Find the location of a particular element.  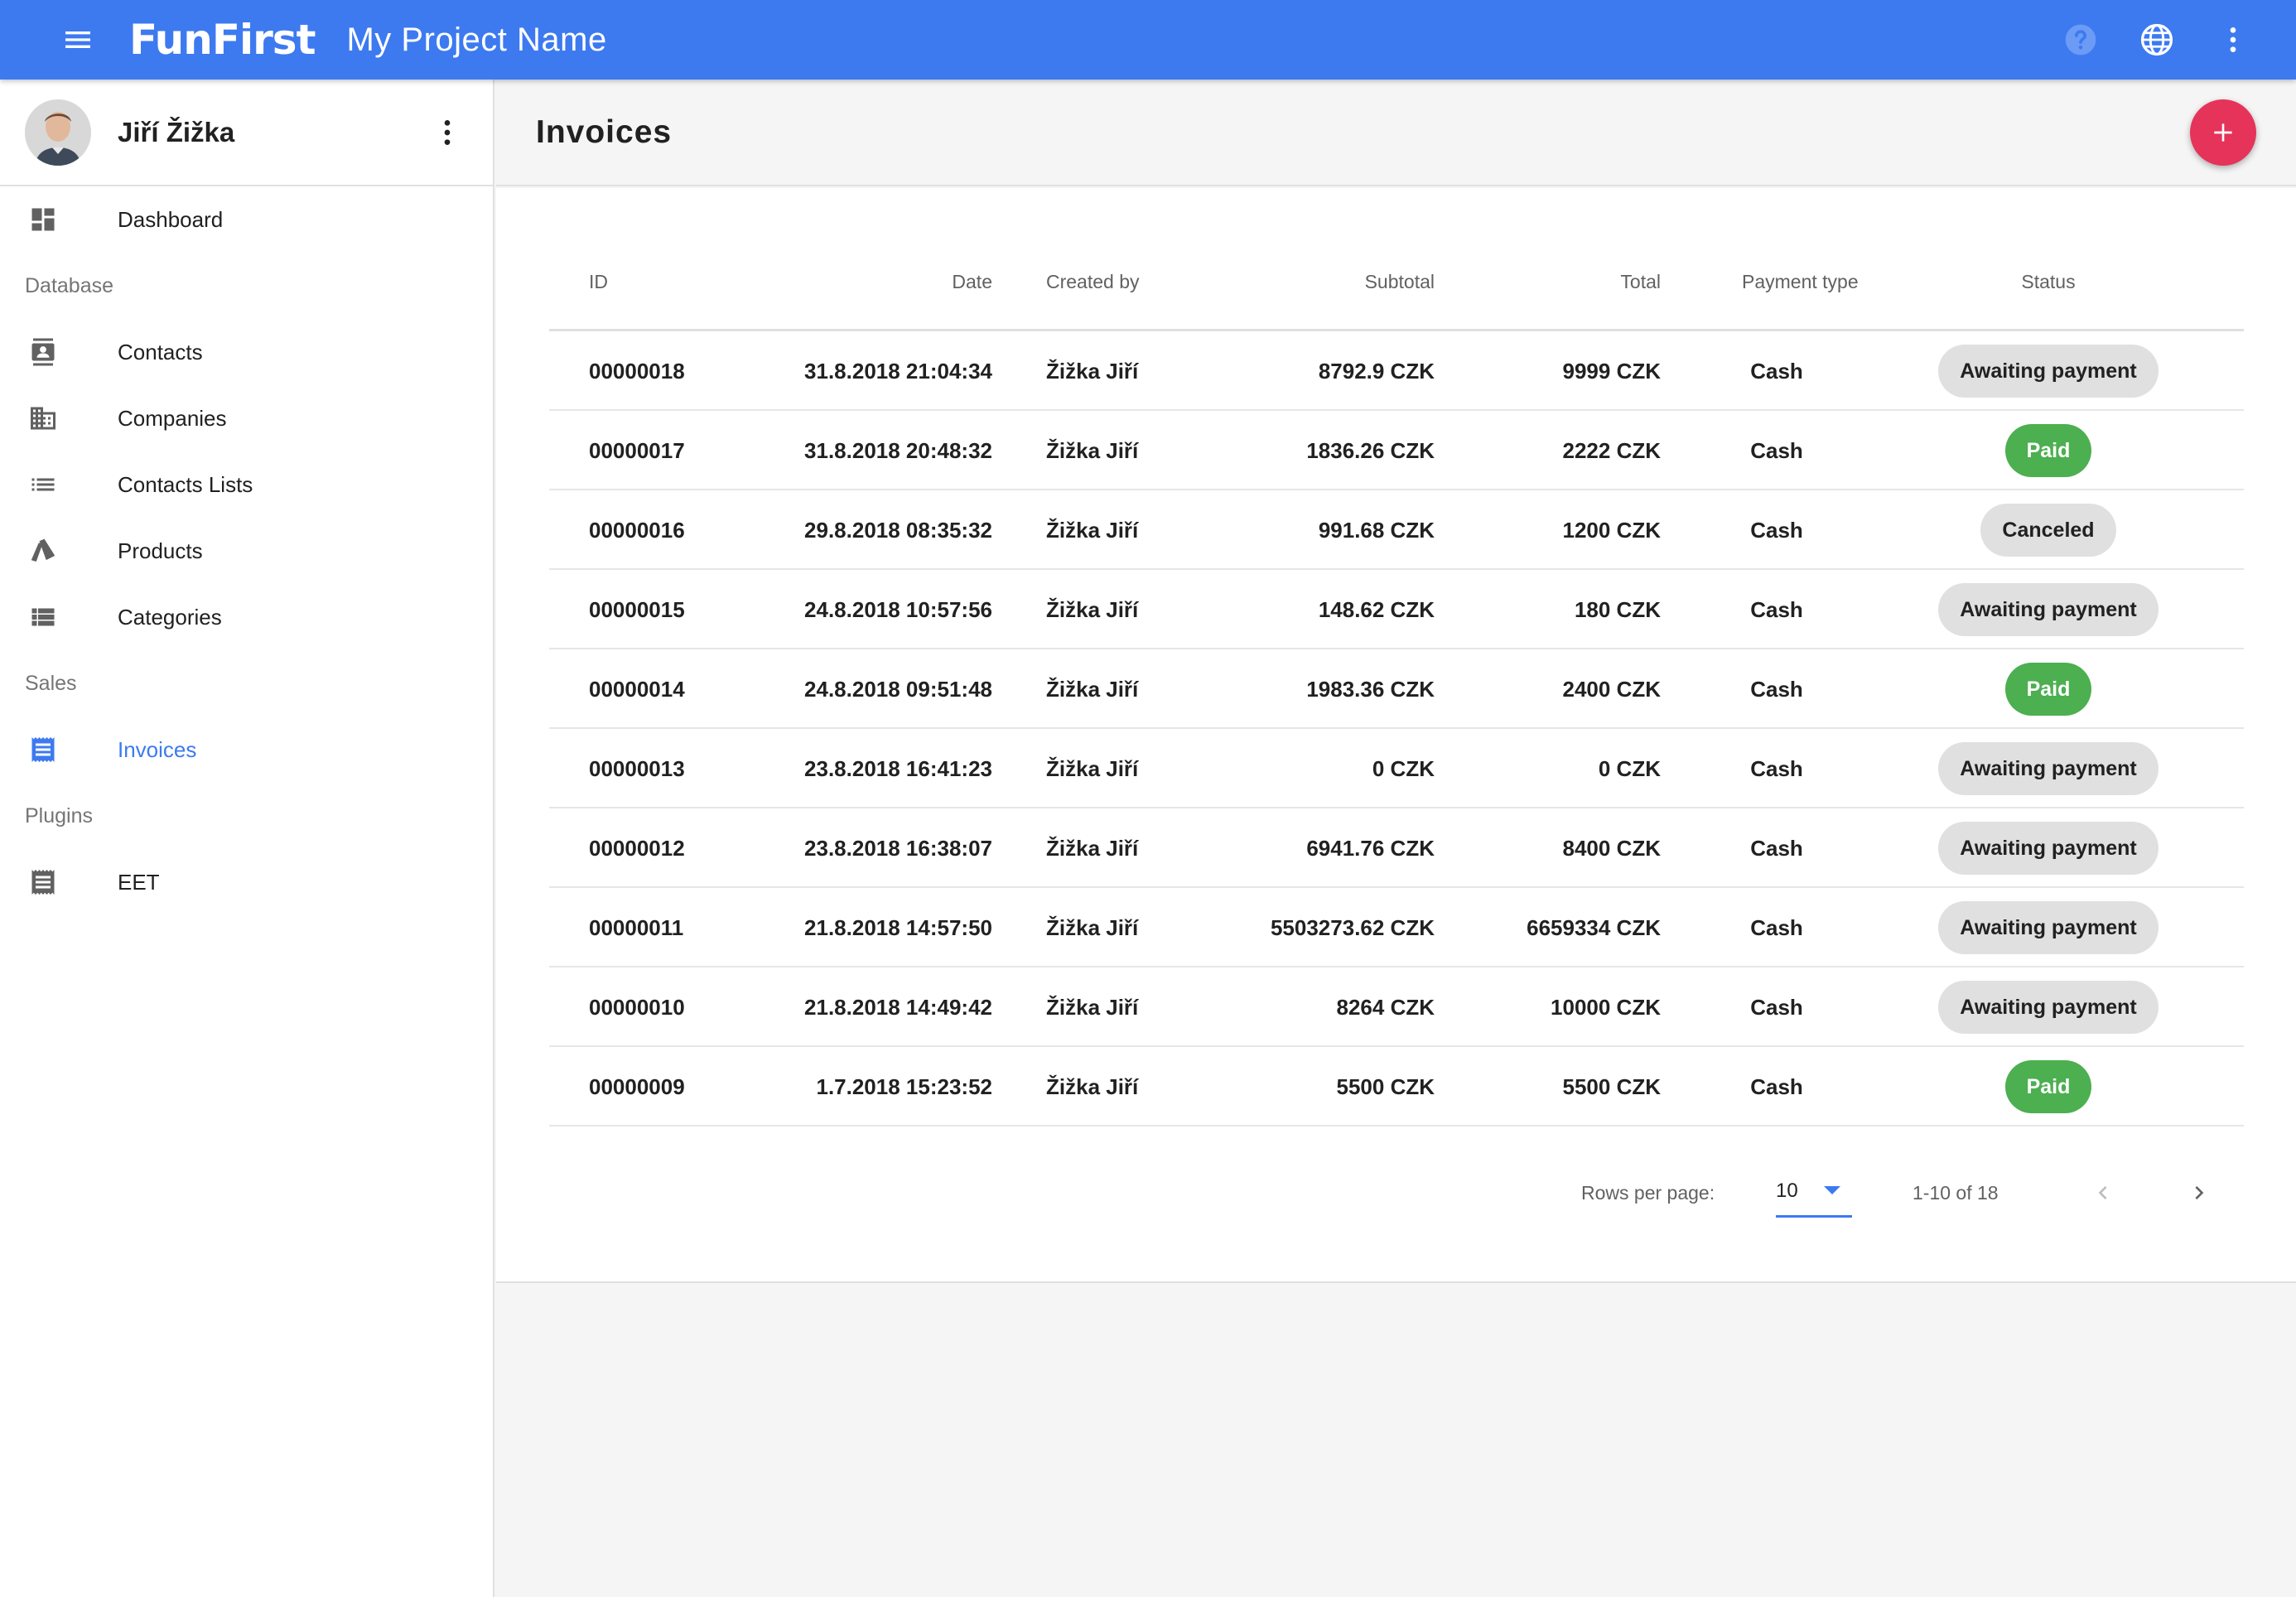

help-button is located at coordinates (2080, 40).